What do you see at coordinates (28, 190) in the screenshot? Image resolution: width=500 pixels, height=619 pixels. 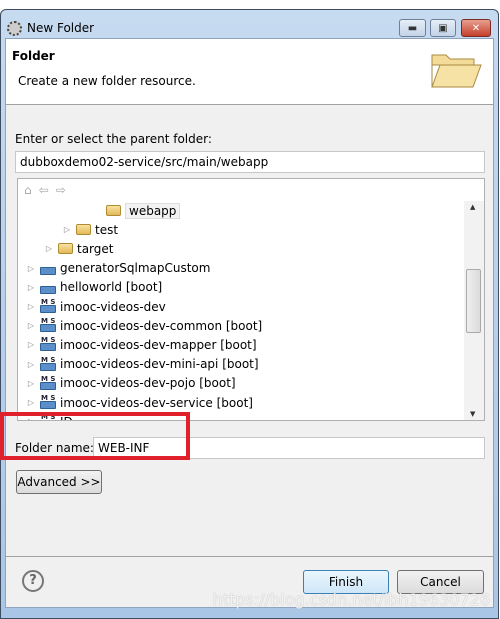 I see `home-icon: ⌂` at bounding box center [28, 190].